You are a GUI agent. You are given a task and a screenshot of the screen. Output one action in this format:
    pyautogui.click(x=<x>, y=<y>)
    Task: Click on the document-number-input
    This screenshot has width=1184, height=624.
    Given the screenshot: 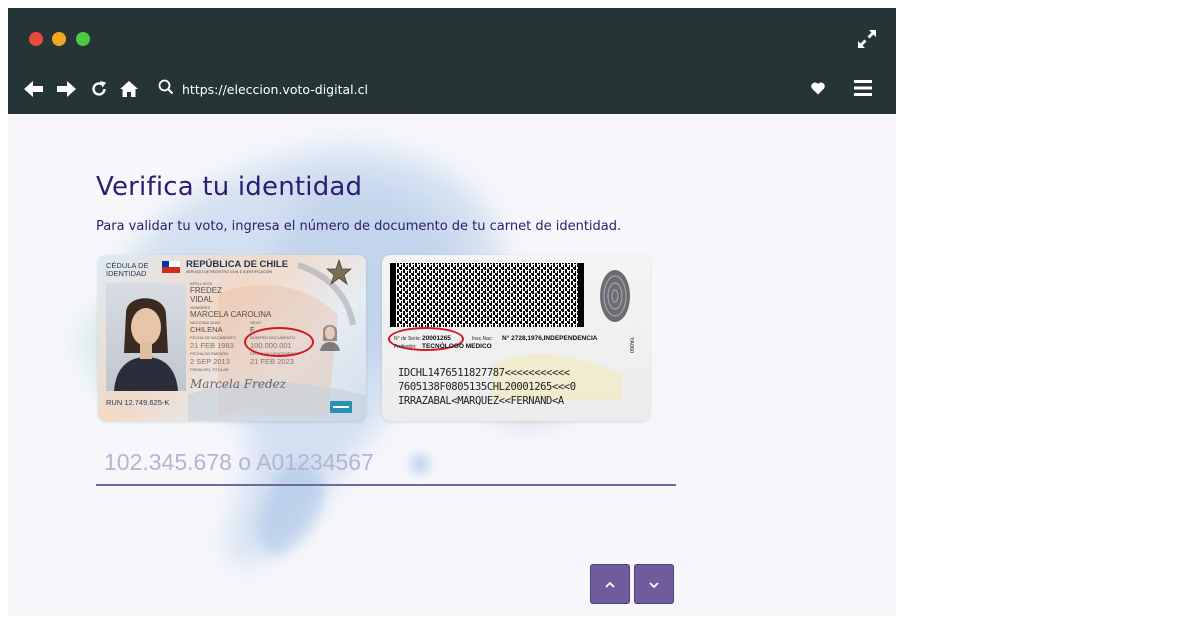 What is the action you would take?
    pyautogui.click(x=386, y=463)
    